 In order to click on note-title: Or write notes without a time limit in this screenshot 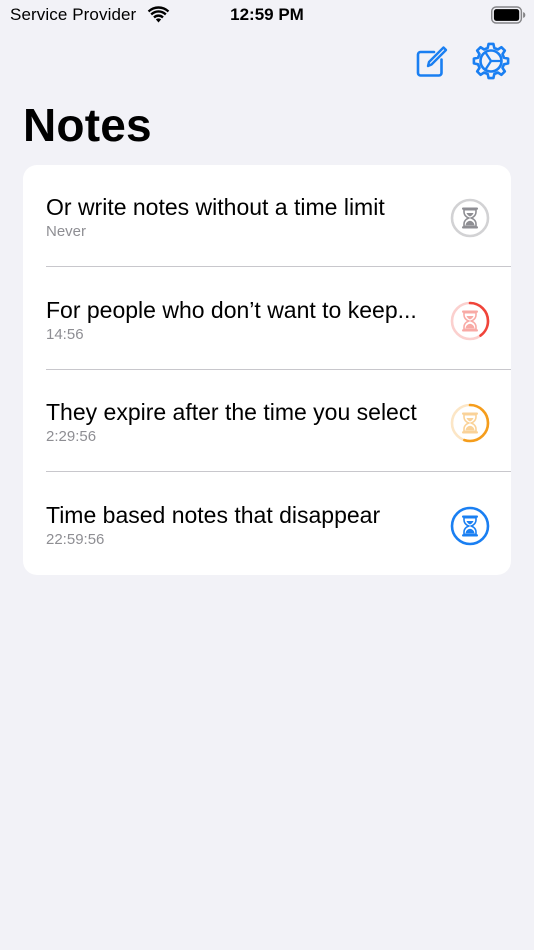, I will do `click(215, 207)`.